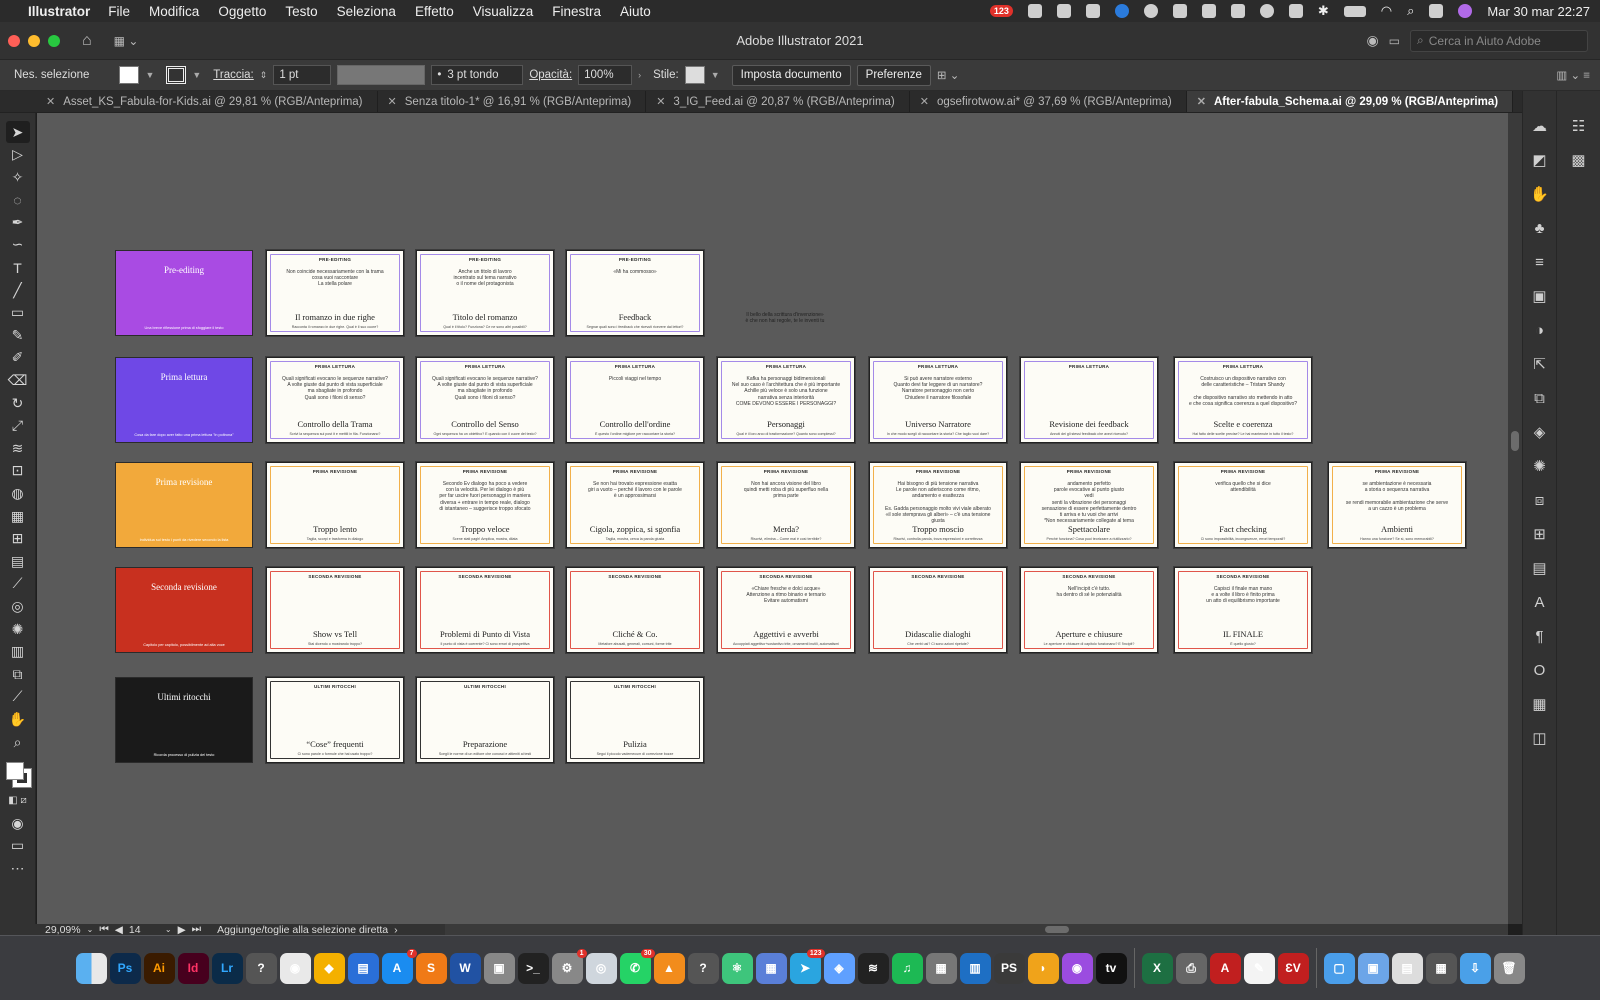  I want to click on artboard-tool-icon: ⧉, so click(18, 674).